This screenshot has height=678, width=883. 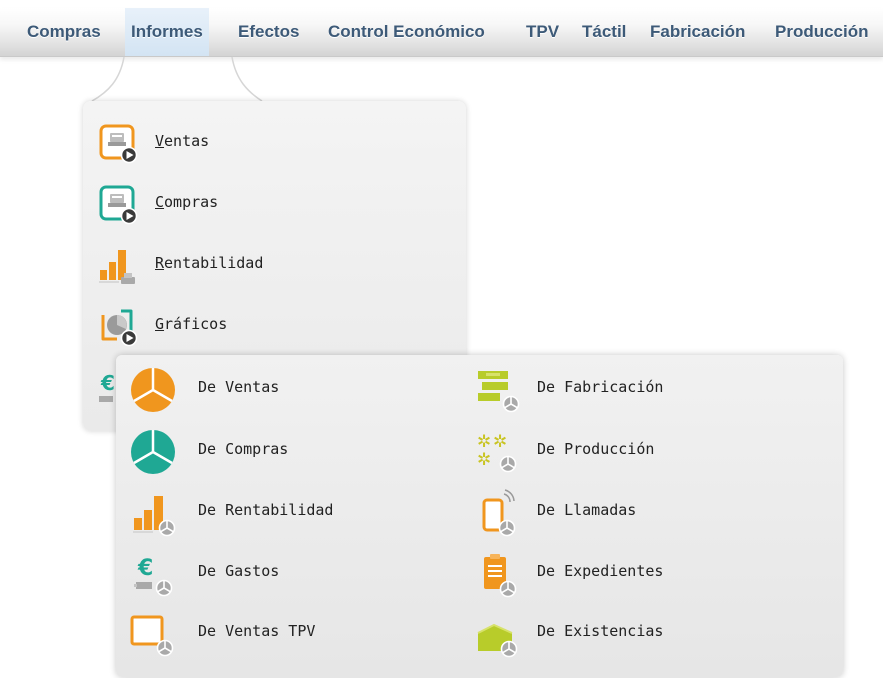 I want to click on informes-label-compras: Compras, so click(x=187, y=202).